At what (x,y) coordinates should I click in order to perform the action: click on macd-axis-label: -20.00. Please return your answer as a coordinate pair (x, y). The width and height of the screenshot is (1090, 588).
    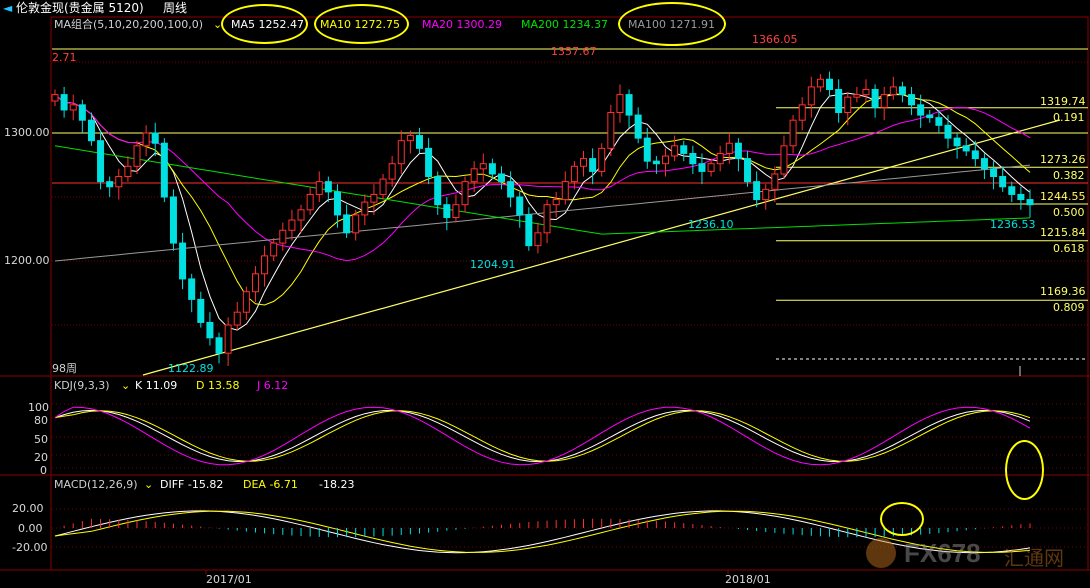
    Looking at the image, I should click on (30, 547).